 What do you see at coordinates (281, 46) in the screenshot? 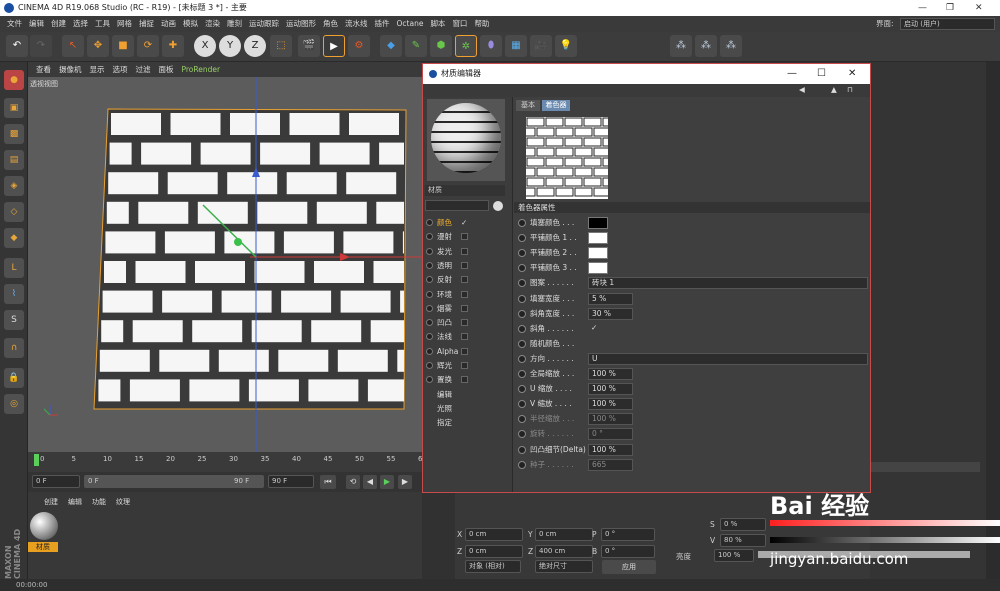
I see `coordinate-system-icon: ⬚` at bounding box center [281, 46].